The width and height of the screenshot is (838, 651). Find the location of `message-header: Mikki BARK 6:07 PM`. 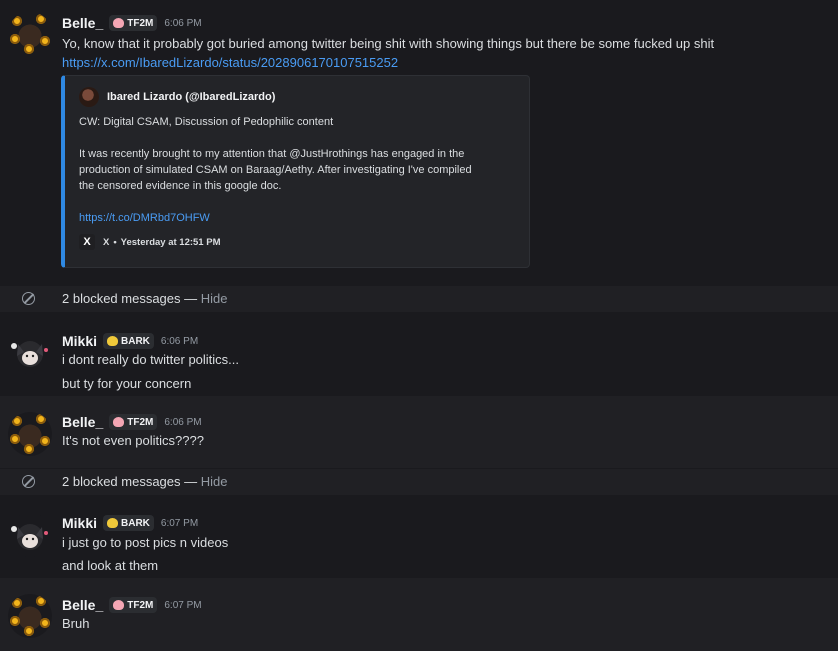

message-header: Mikki BARK 6:07 PM is located at coordinates (130, 523).